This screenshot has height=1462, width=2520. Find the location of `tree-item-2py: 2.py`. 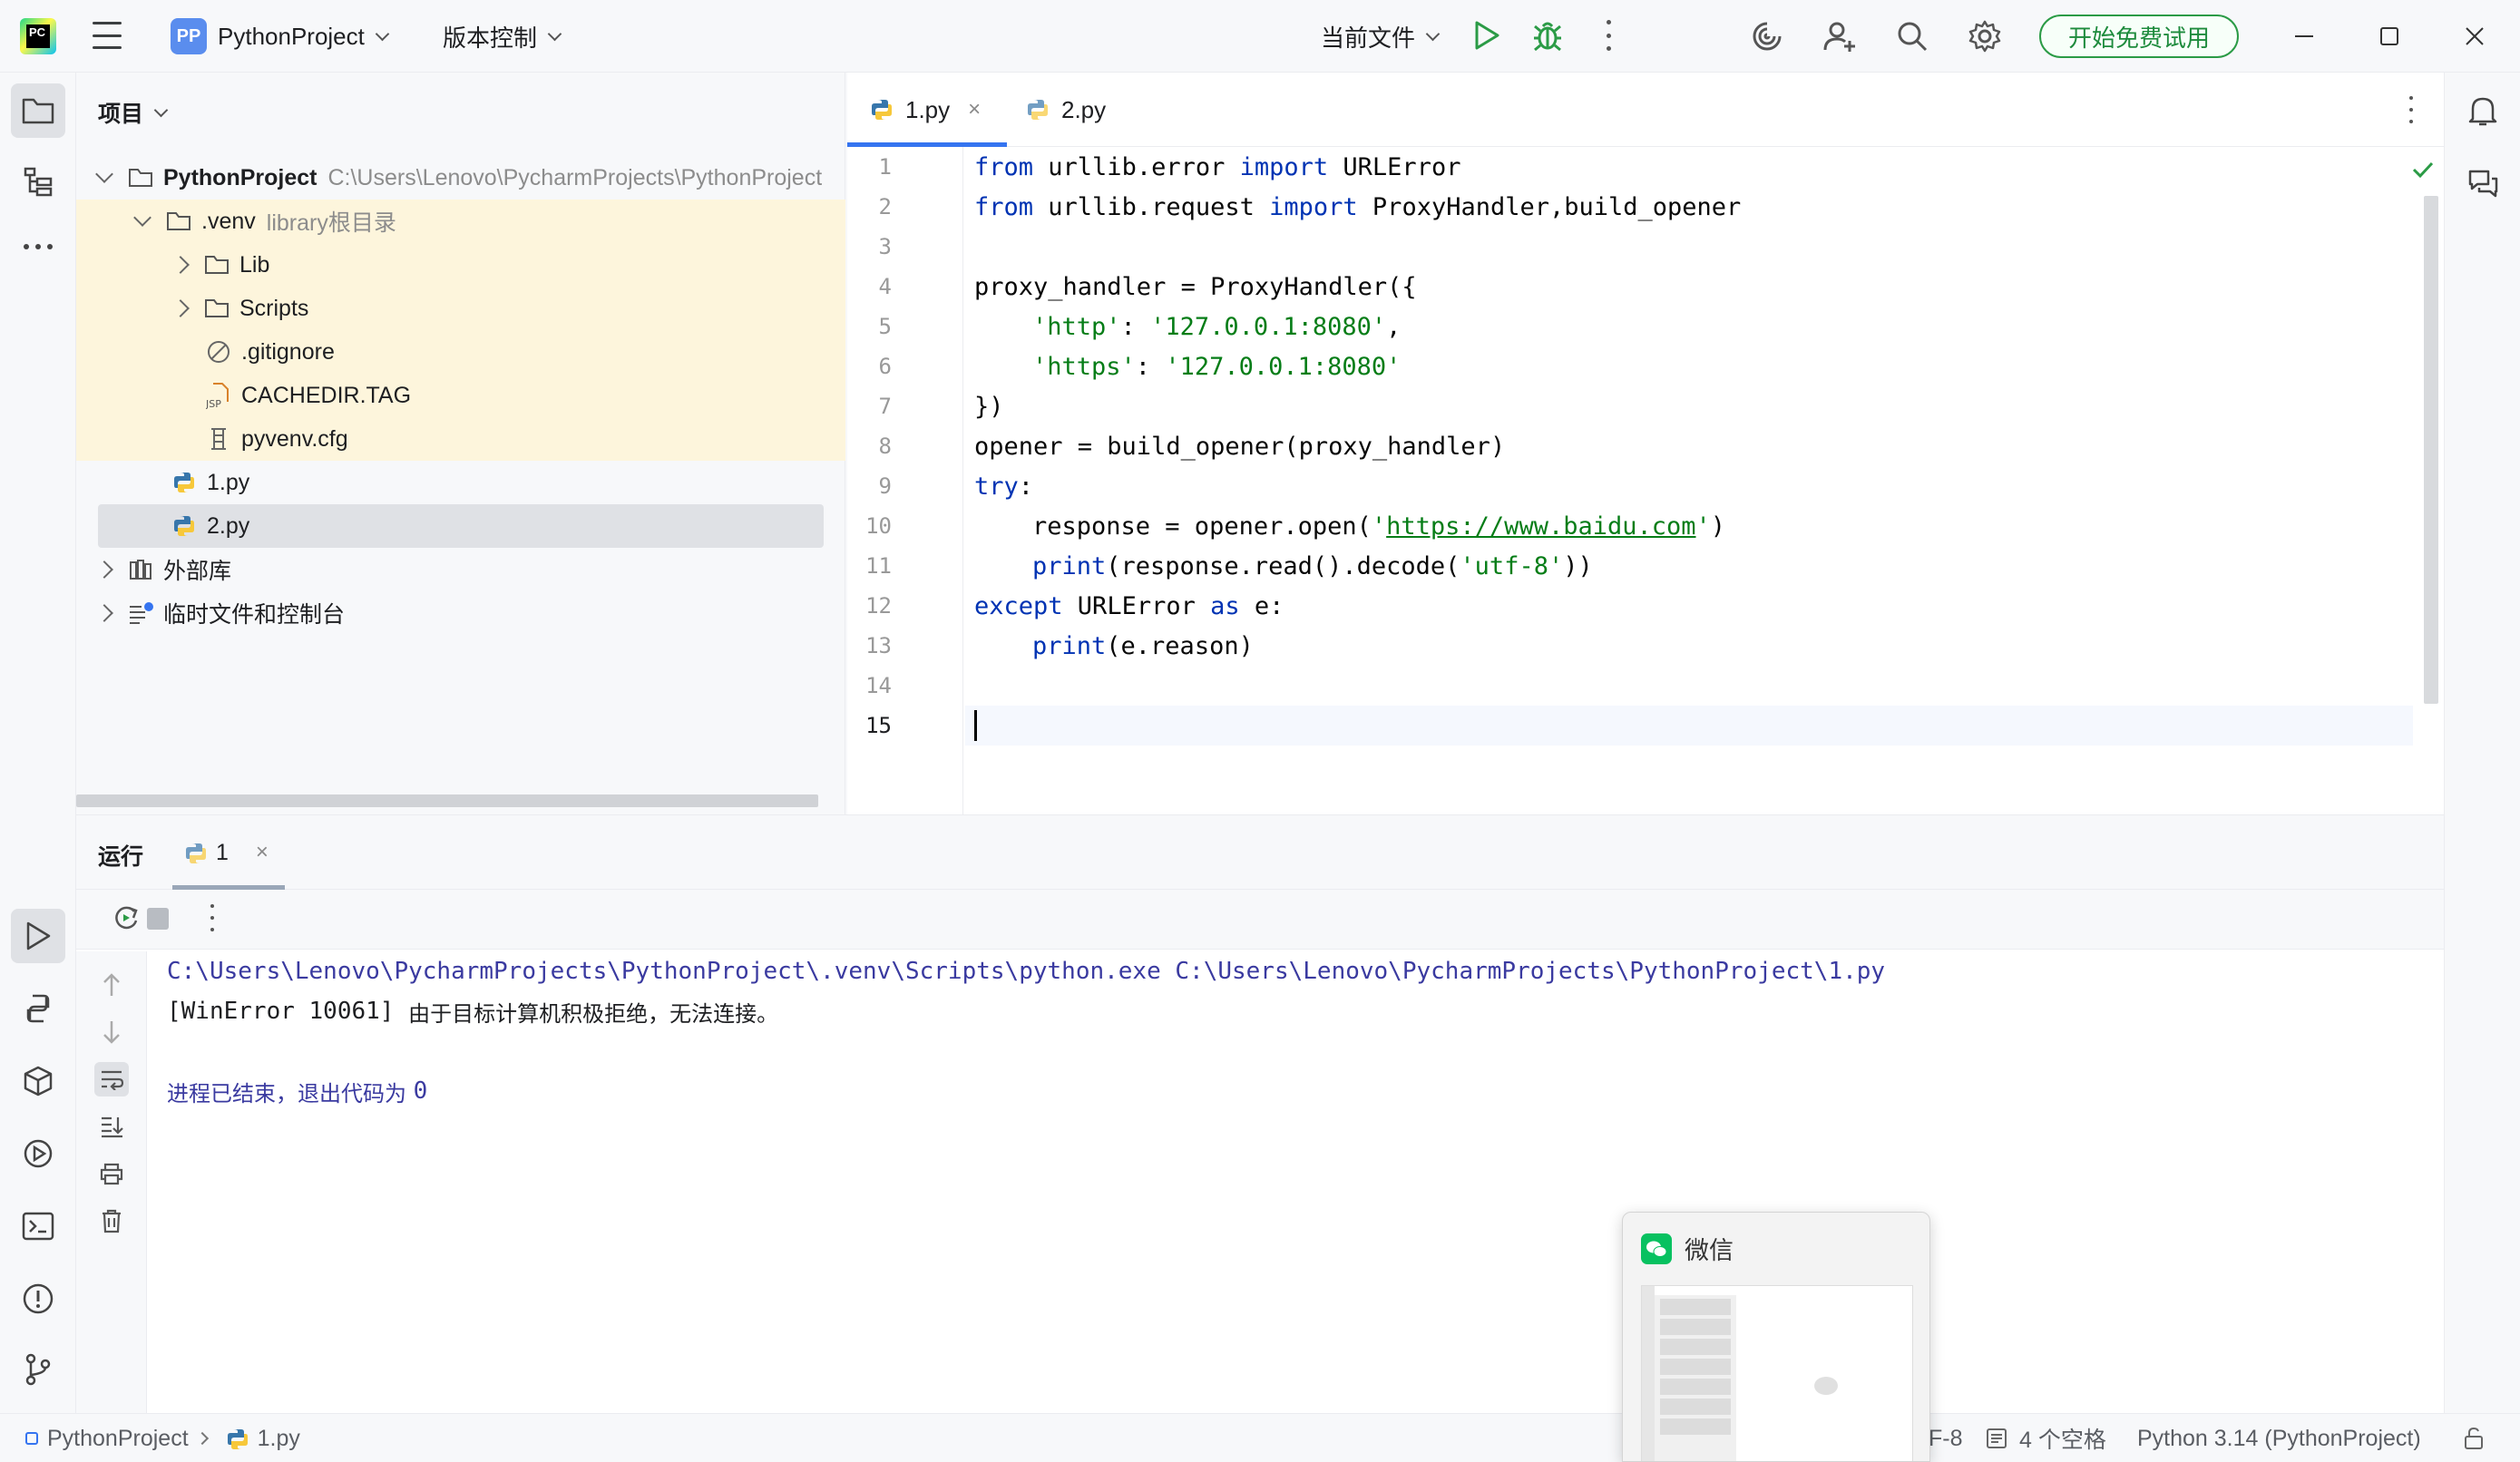

tree-item-2py: 2.py is located at coordinates (461, 526).